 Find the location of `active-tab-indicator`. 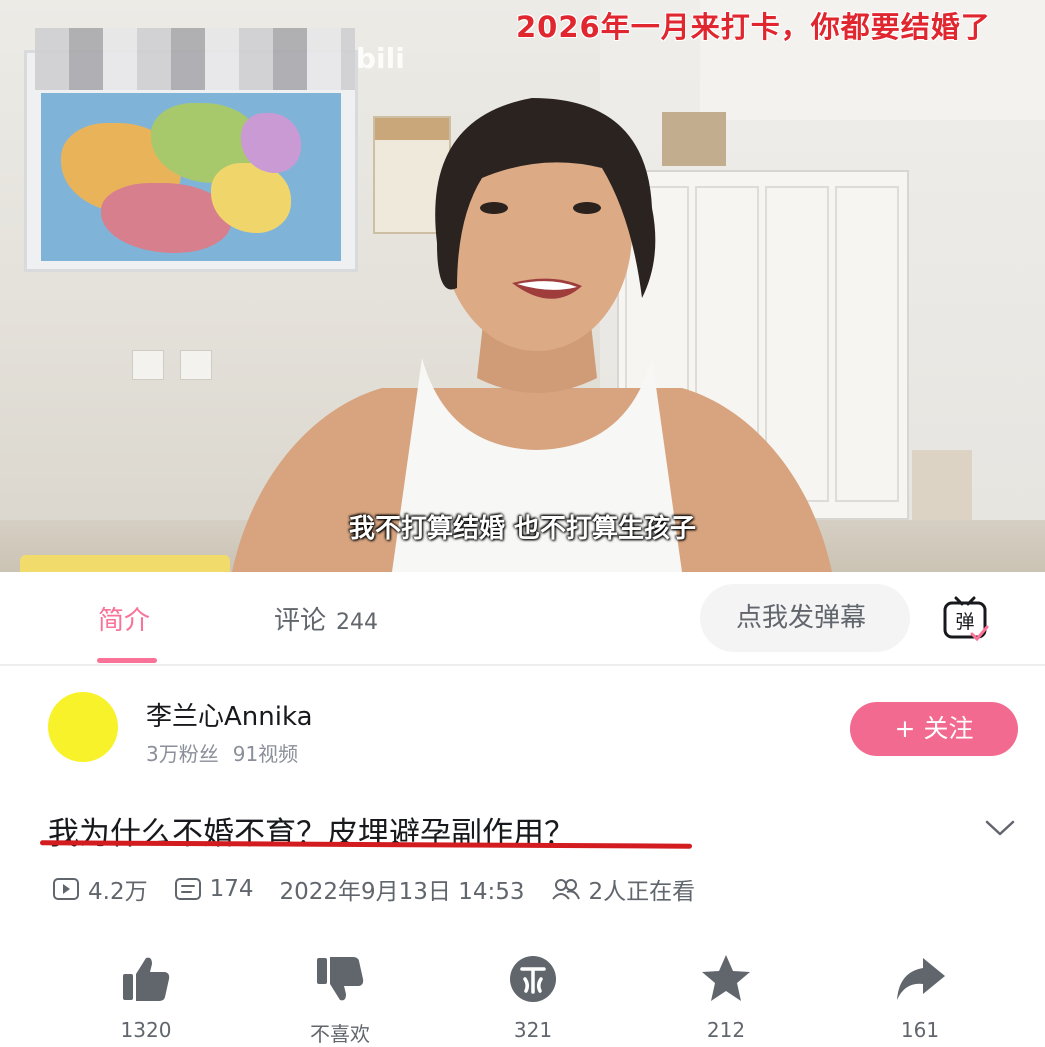

active-tab-indicator is located at coordinates (127, 660).